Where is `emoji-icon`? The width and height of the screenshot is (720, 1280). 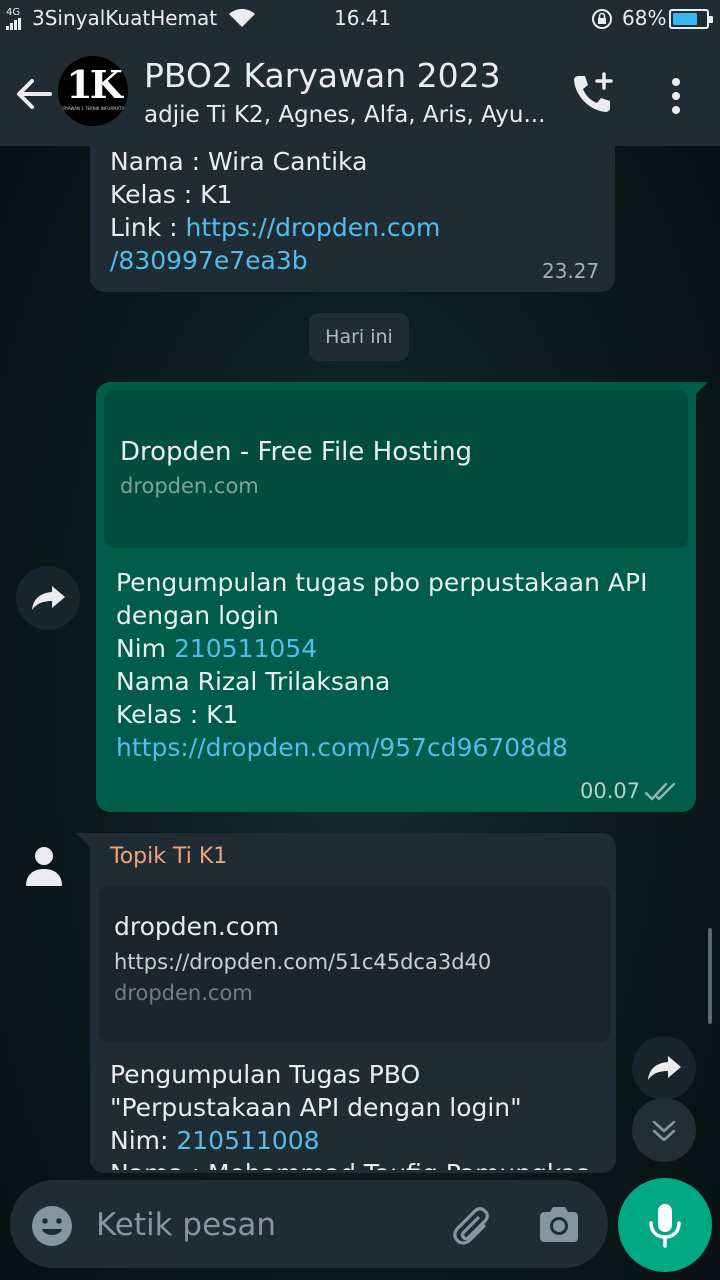 emoji-icon is located at coordinates (52, 1226).